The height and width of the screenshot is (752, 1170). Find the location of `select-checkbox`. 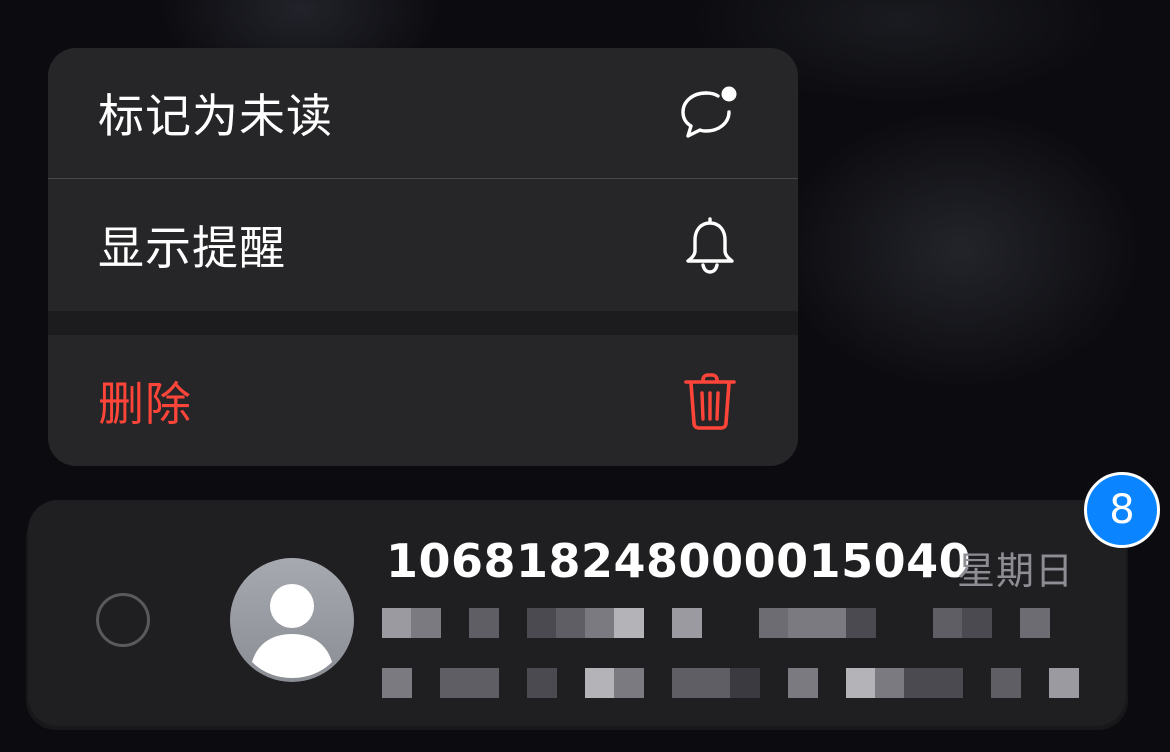

select-checkbox is located at coordinates (123, 620).